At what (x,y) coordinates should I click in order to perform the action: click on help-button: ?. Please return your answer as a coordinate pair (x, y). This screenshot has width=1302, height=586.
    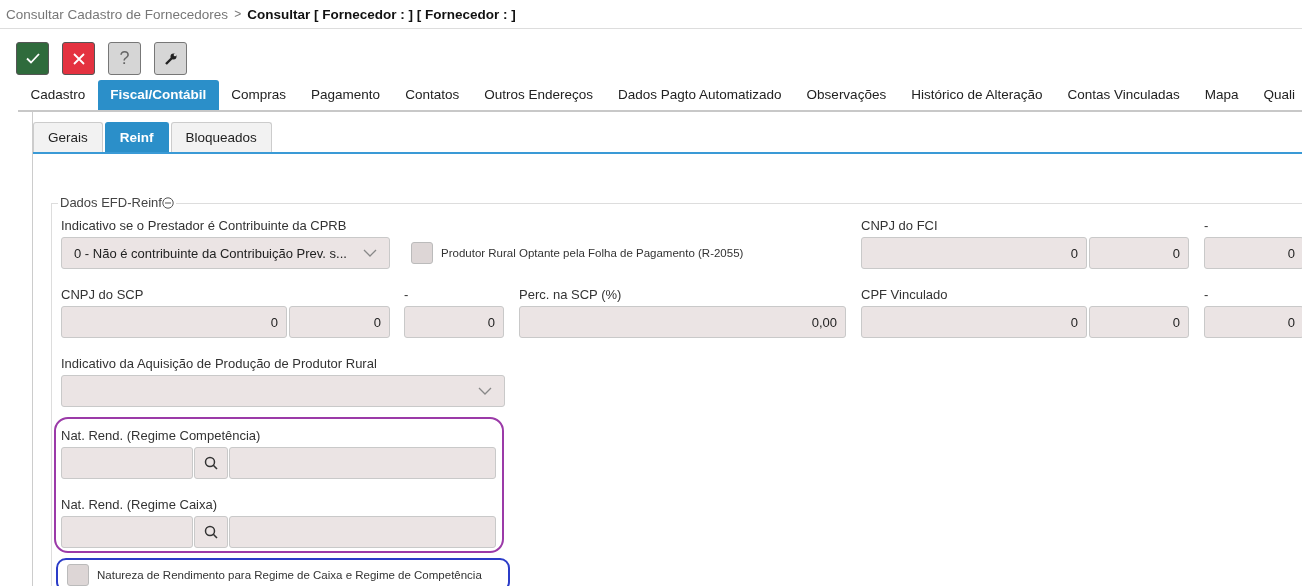
    Looking at the image, I should click on (124, 58).